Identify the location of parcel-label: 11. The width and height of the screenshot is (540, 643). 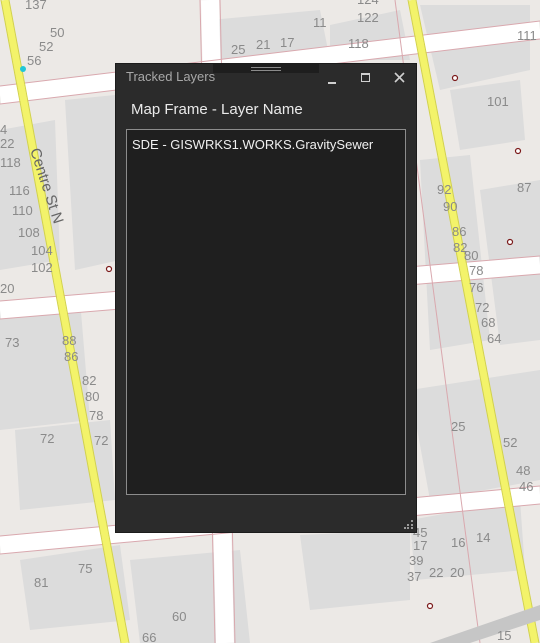
(320, 22).